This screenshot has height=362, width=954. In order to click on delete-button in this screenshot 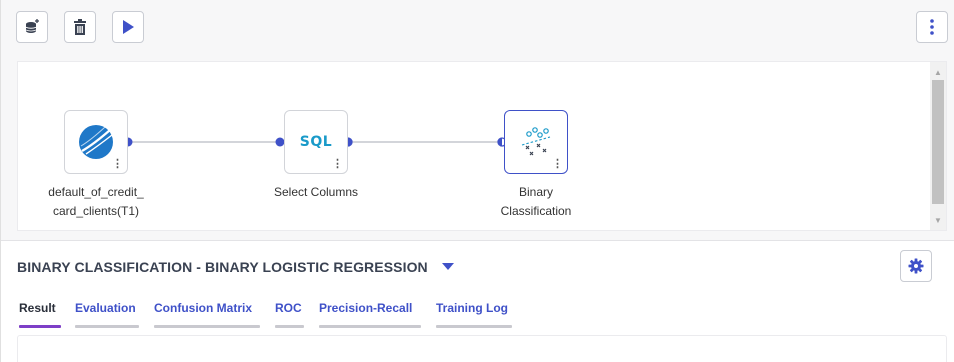, I will do `click(80, 27)`.